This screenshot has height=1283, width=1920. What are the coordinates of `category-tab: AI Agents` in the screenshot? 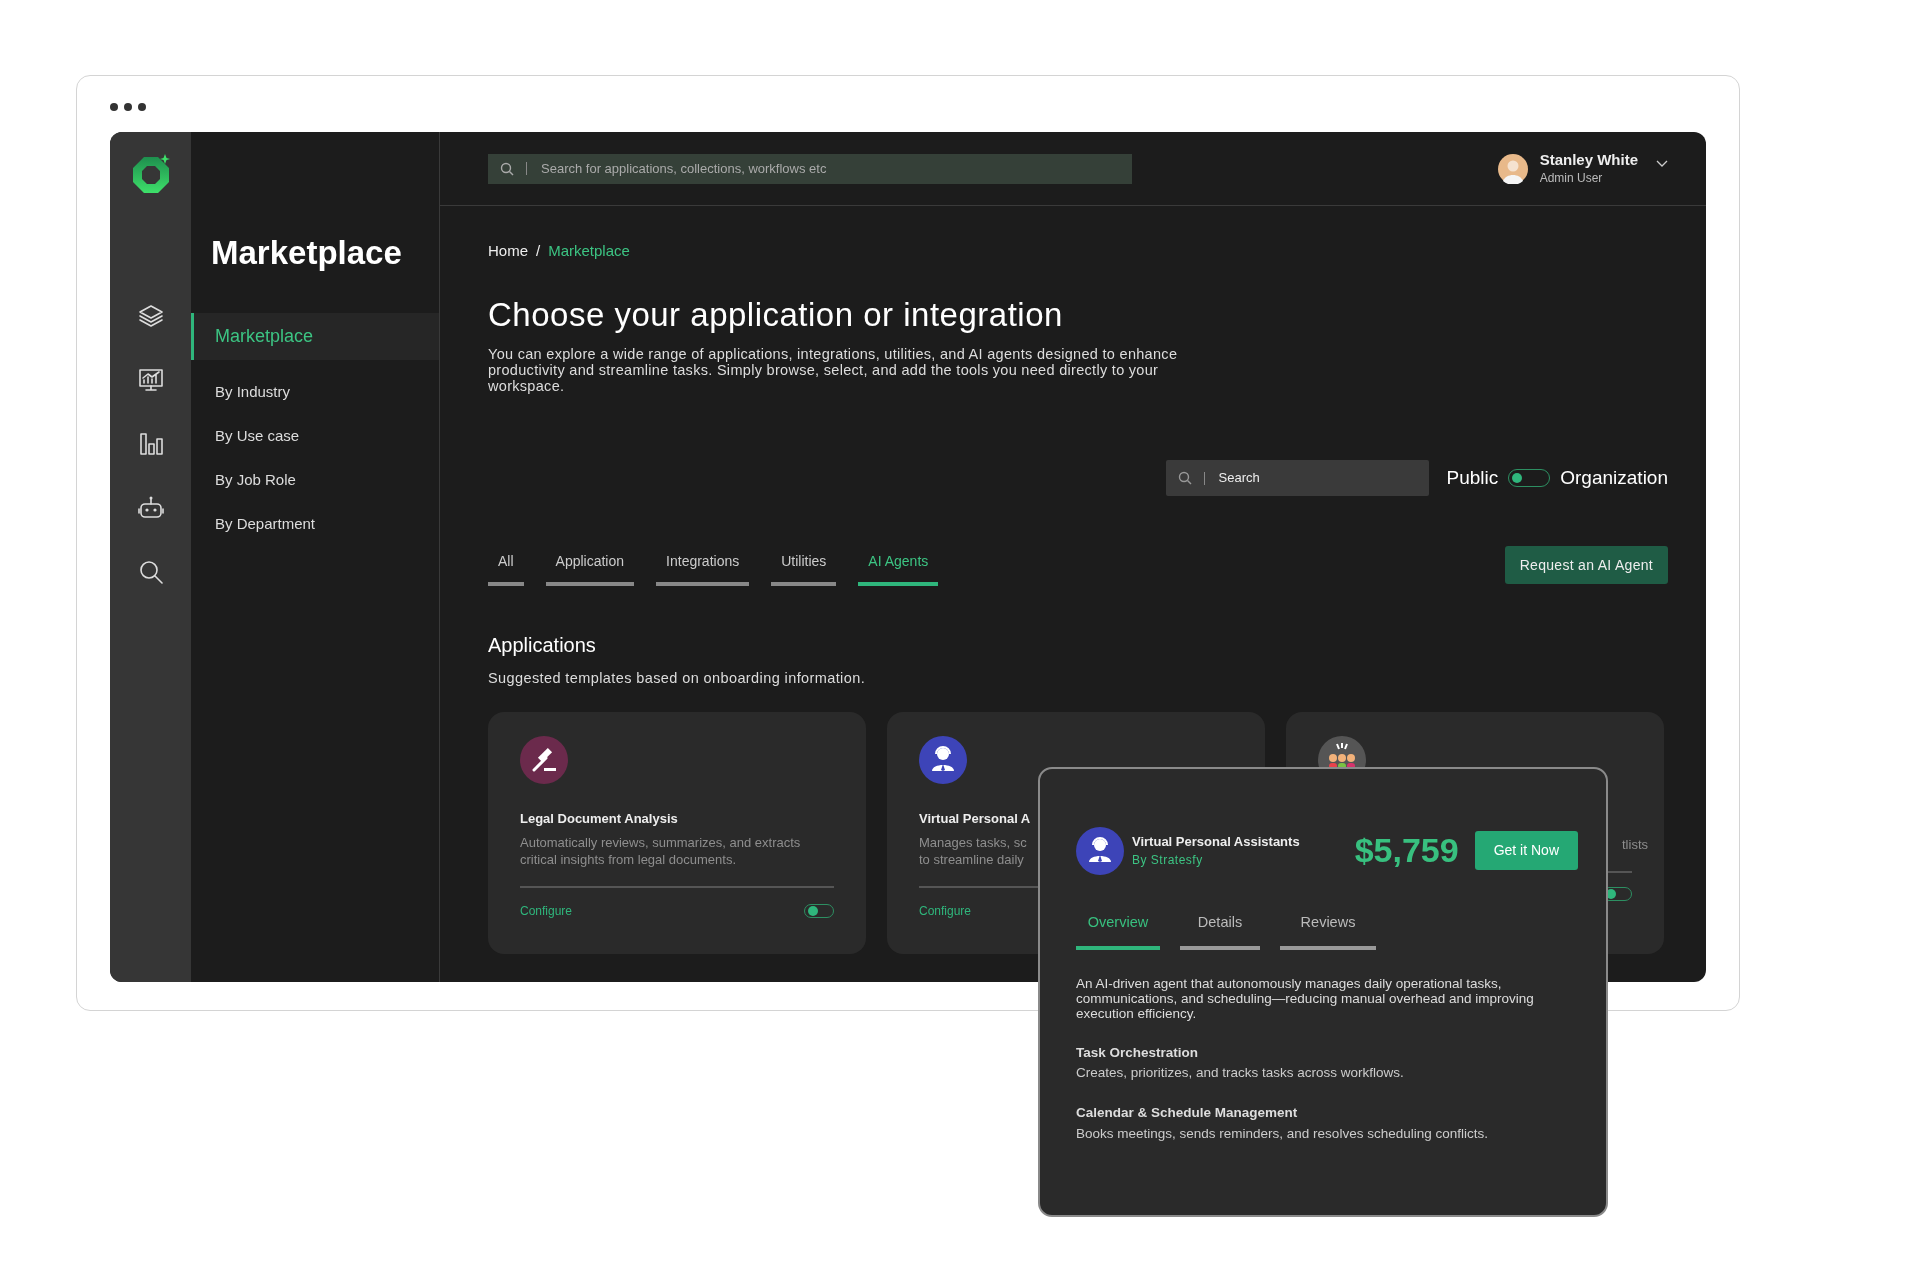 It's located at (898, 569).